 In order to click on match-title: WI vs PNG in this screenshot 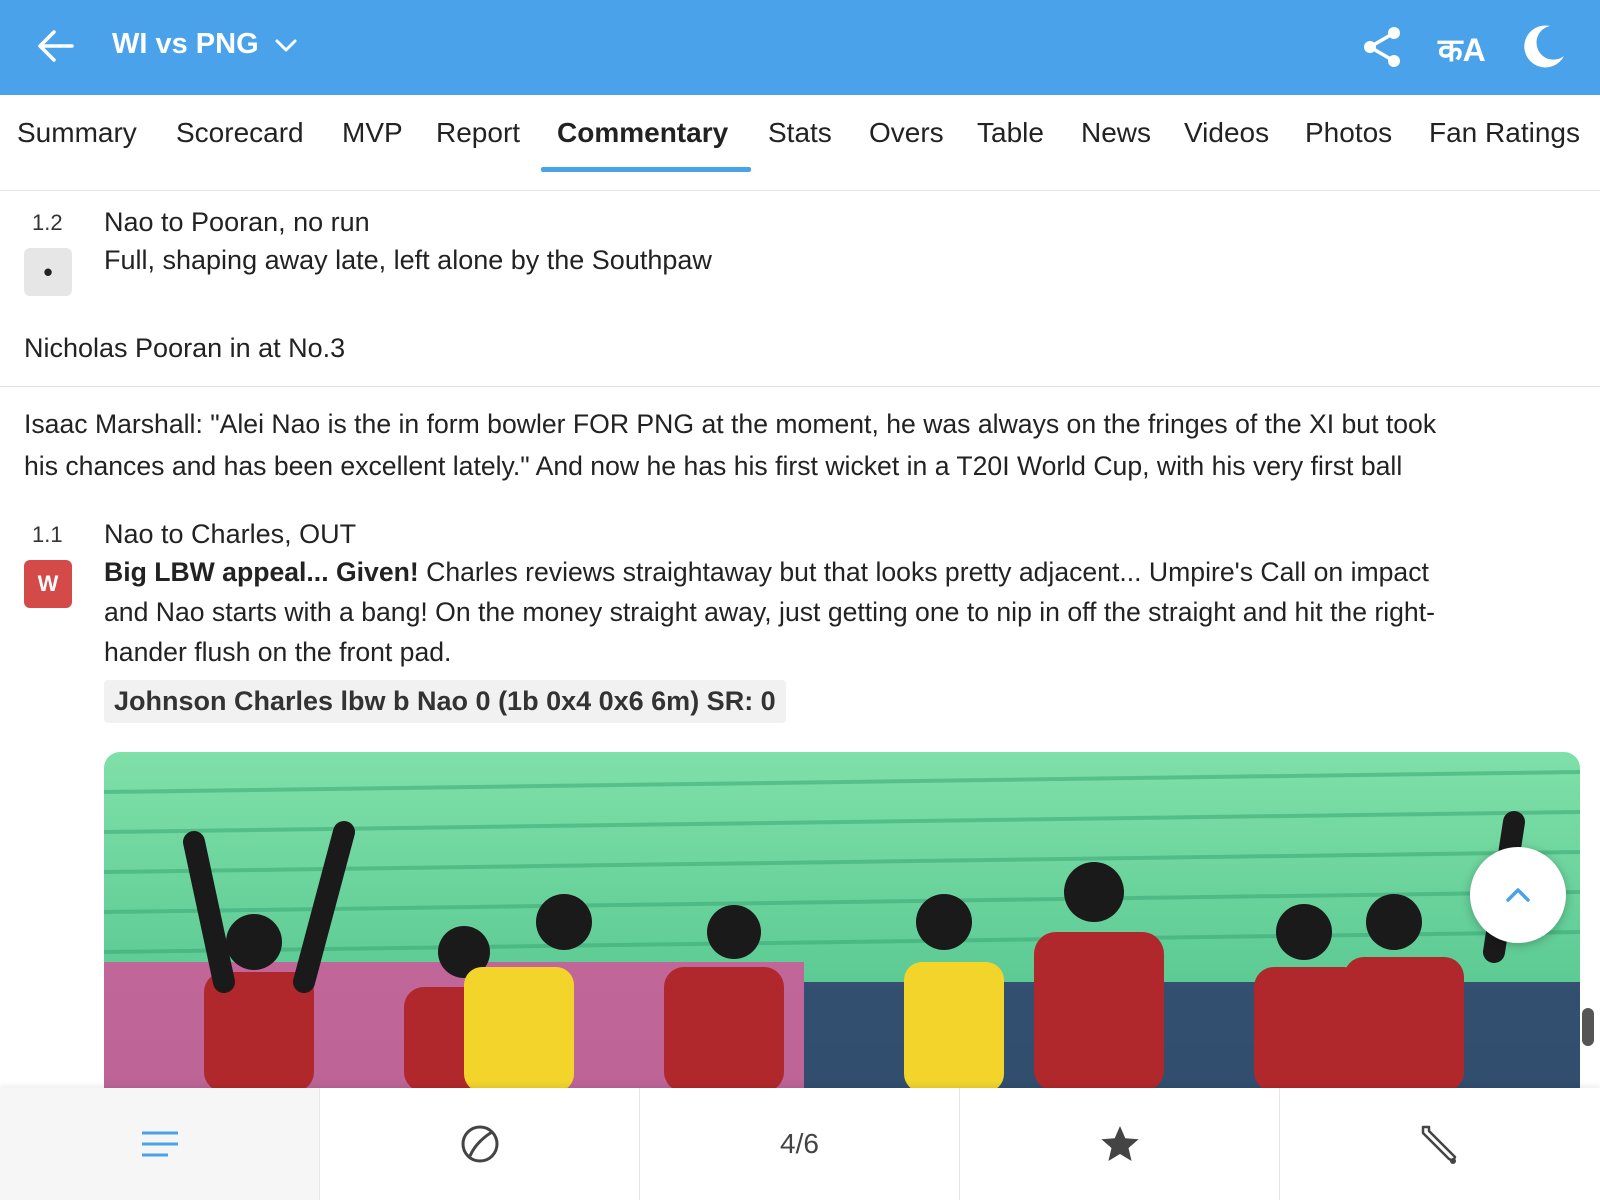, I will do `click(185, 44)`.